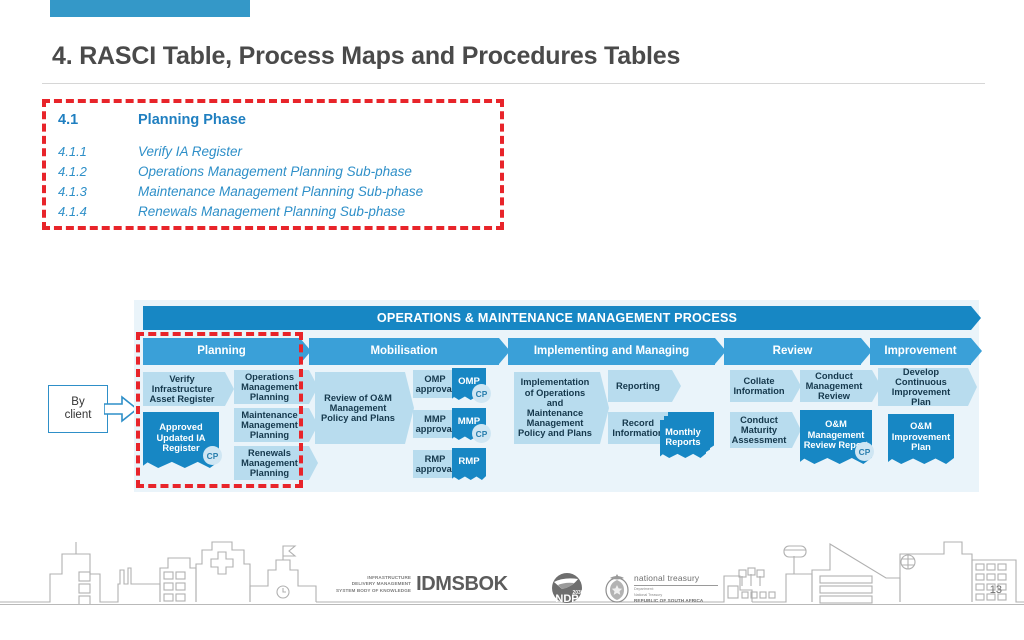 This screenshot has width=1024, height=640. What do you see at coordinates (617, 351) in the screenshot?
I see `phase-header-implementing: Implementing and Managing` at bounding box center [617, 351].